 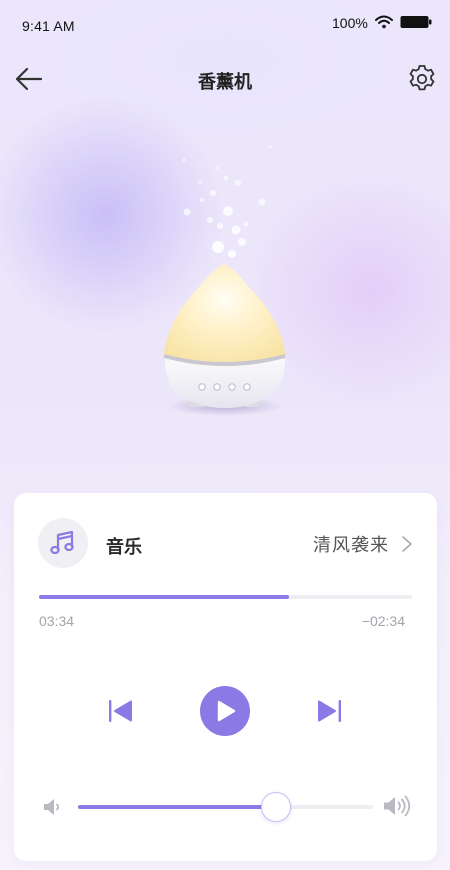 What do you see at coordinates (397, 806) in the screenshot?
I see `volume-high-icon` at bounding box center [397, 806].